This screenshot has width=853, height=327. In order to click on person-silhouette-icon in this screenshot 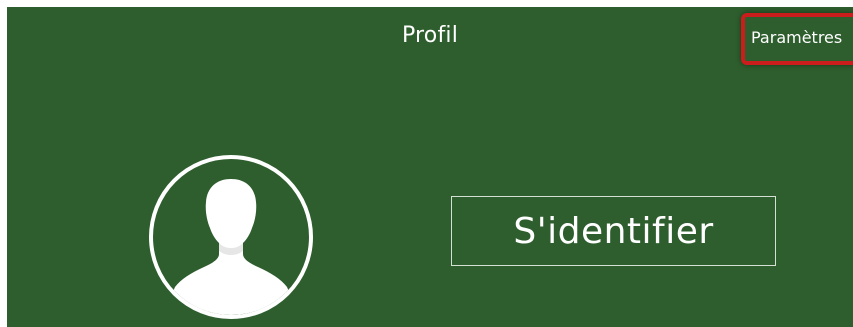, I will do `click(231, 247)`.